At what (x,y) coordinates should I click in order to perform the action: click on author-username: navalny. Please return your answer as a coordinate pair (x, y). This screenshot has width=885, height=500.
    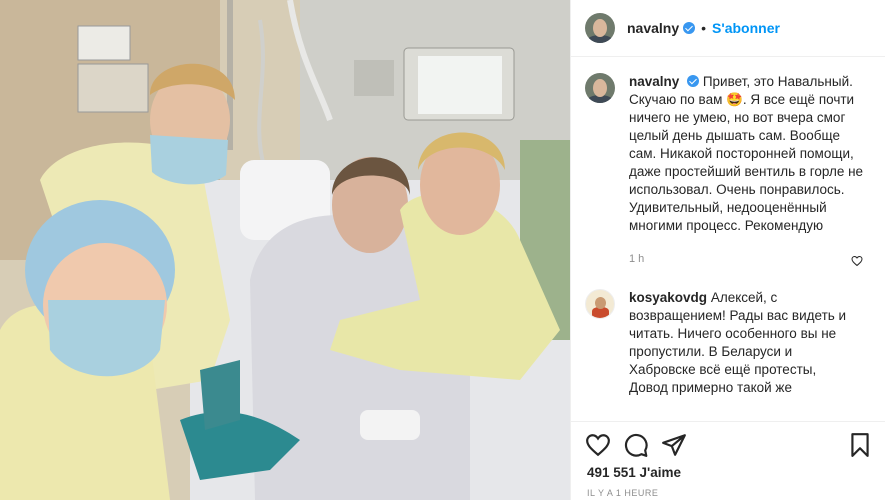
    Looking at the image, I should click on (653, 28).